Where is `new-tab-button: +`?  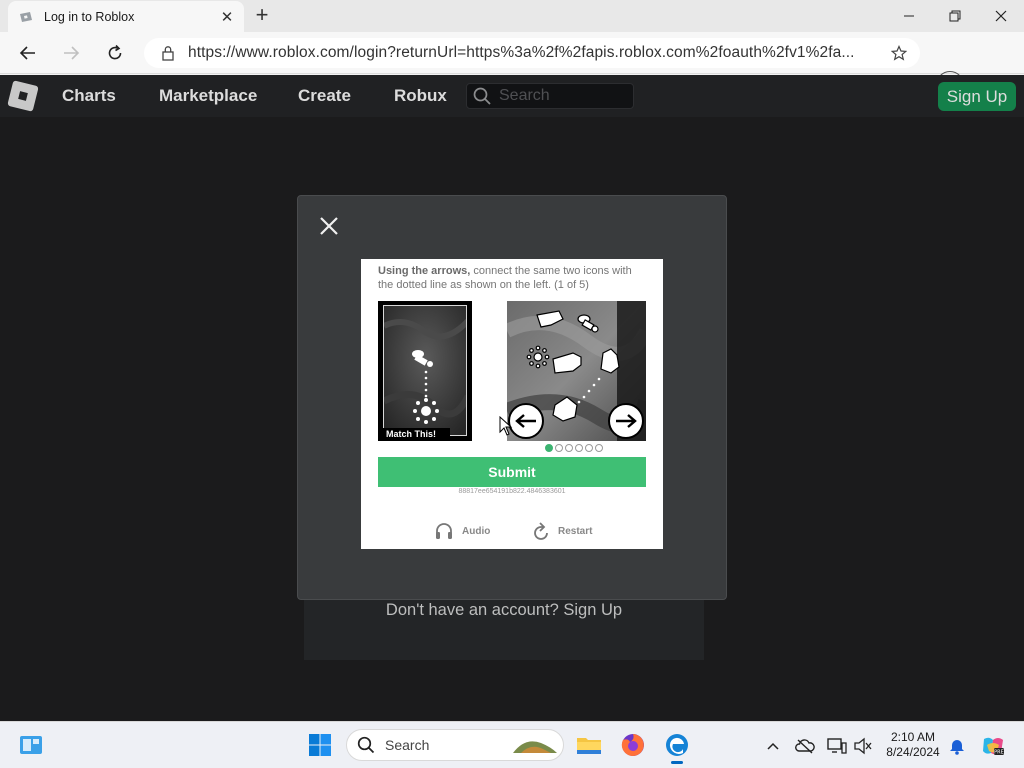 new-tab-button: + is located at coordinates (262, 16).